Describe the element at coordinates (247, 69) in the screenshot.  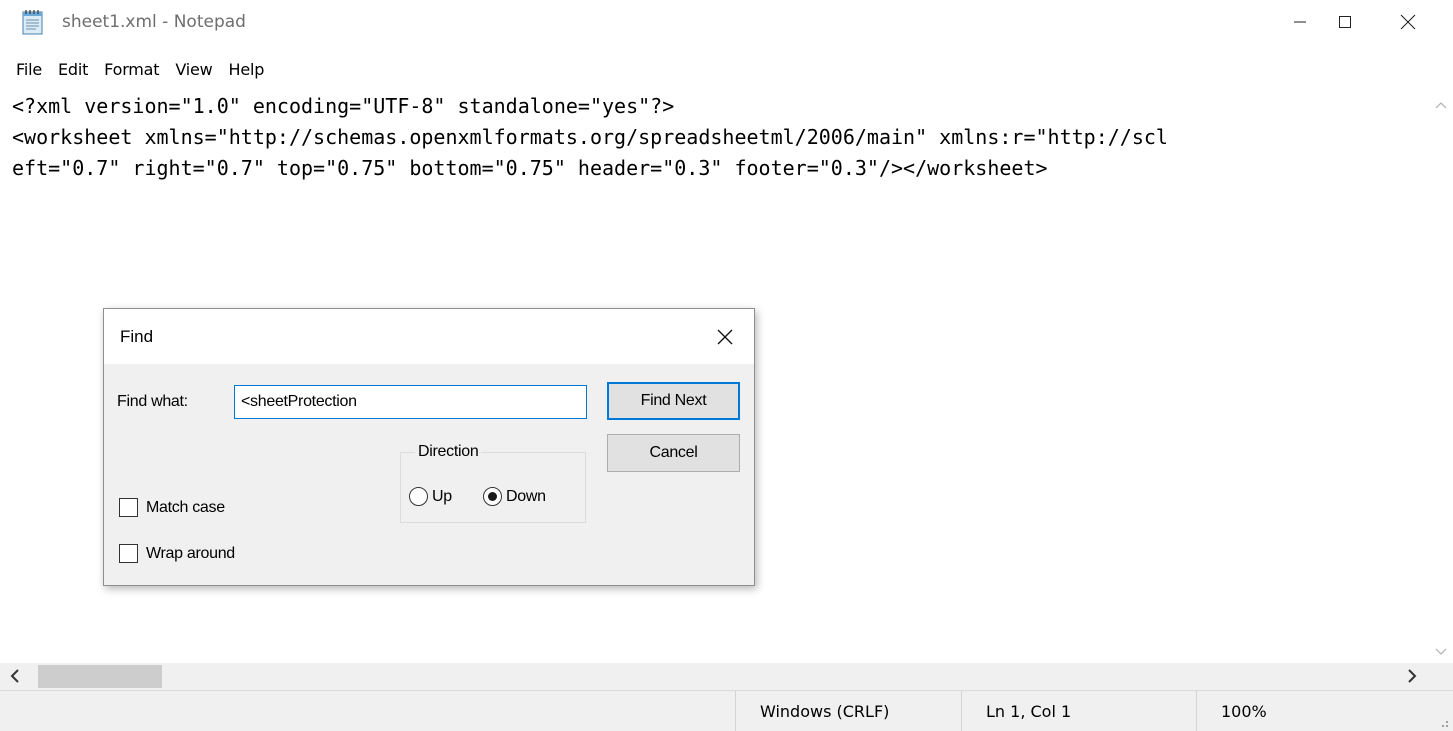
I see `menu-help: Help` at that location.